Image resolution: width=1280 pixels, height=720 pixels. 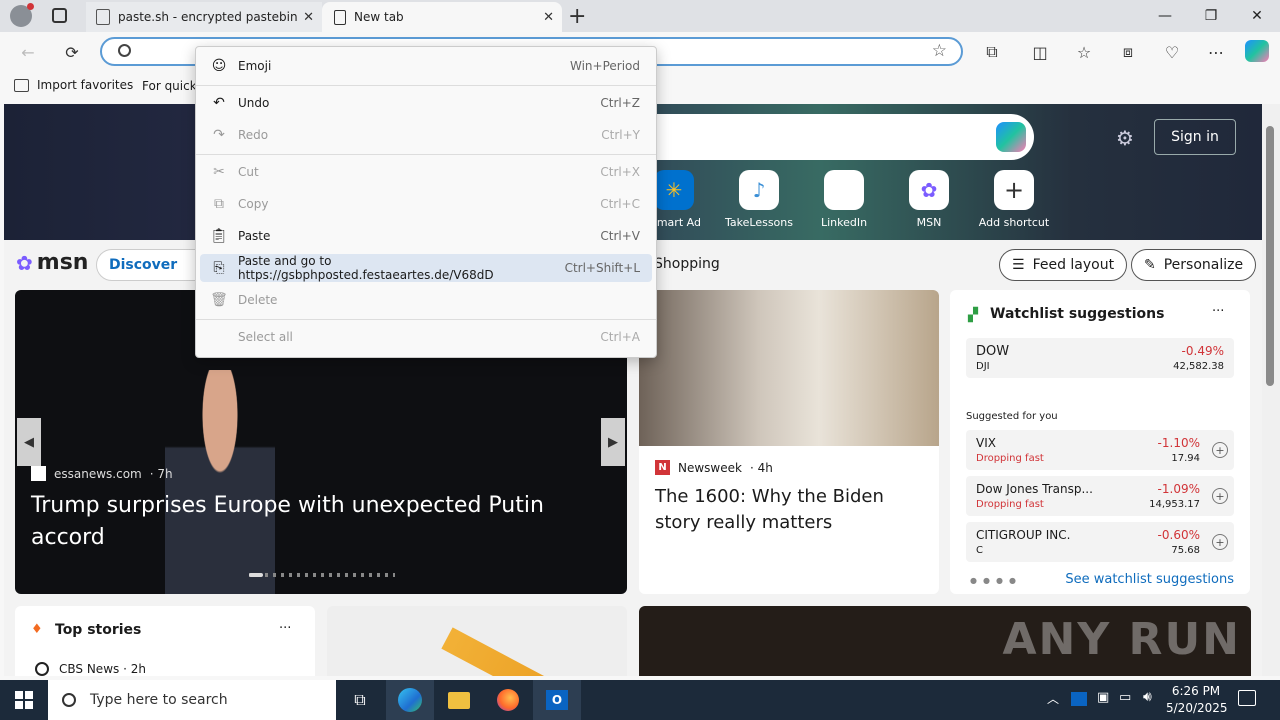 What do you see at coordinates (360, 700) in the screenshot?
I see `task-view-button: ⧉` at bounding box center [360, 700].